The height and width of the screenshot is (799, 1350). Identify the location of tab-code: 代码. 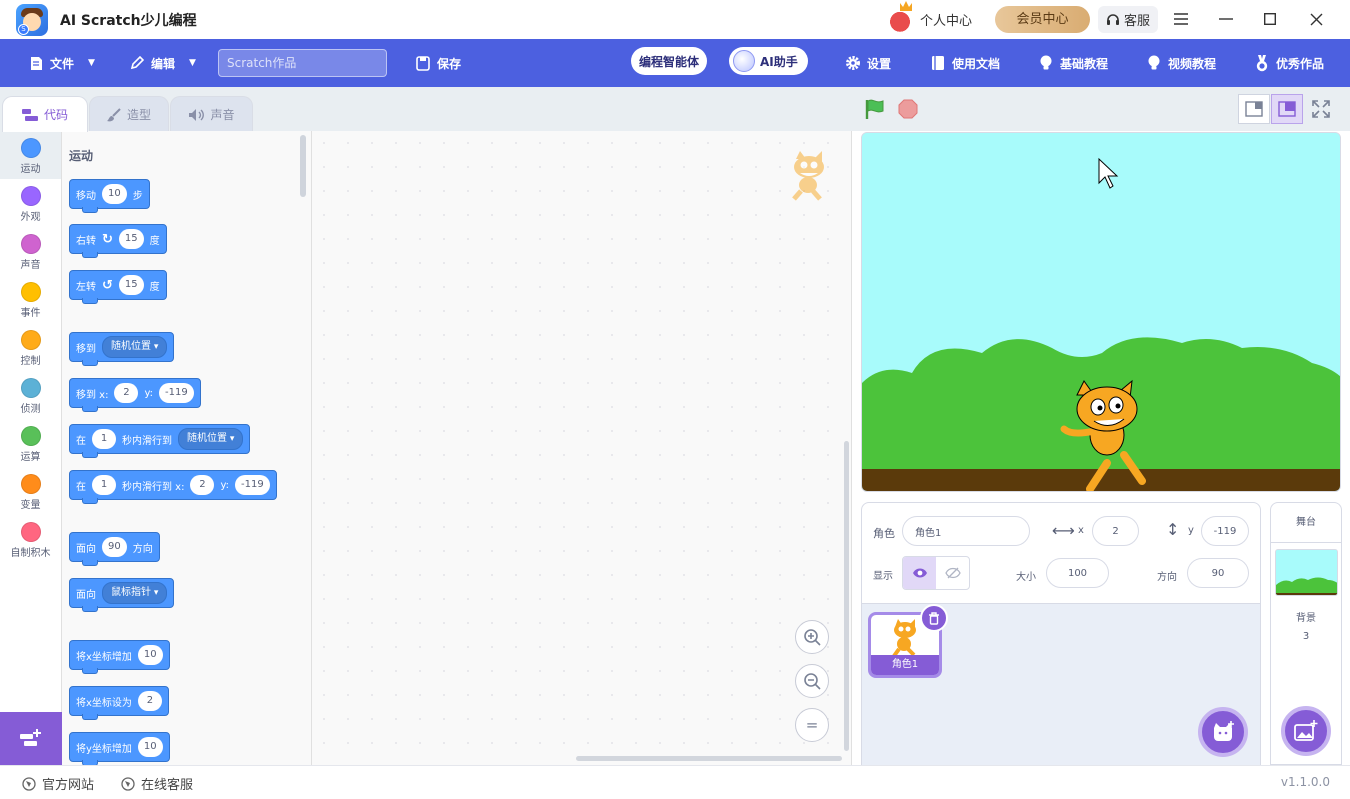
(45, 114).